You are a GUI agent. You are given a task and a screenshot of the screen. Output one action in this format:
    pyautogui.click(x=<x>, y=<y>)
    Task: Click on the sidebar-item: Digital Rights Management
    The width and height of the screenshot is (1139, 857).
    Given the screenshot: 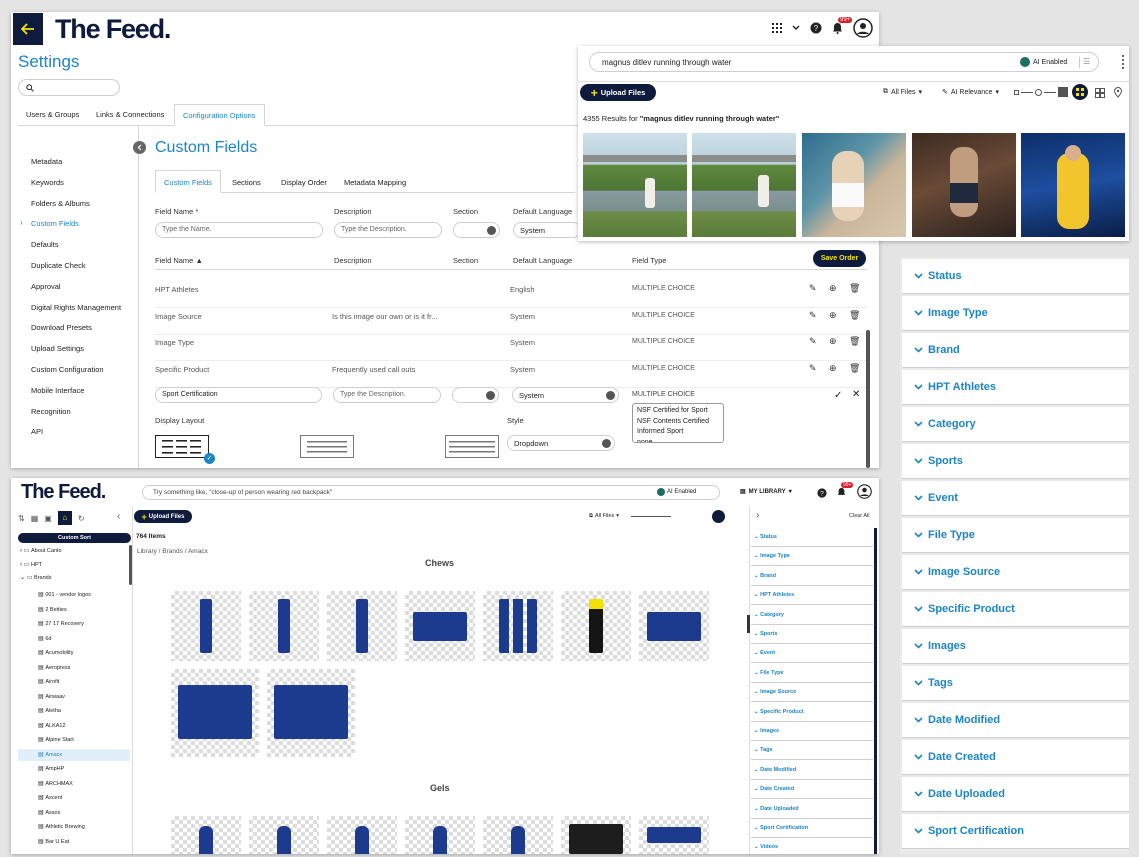 What is the action you would take?
    pyautogui.click(x=76, y=307)
    